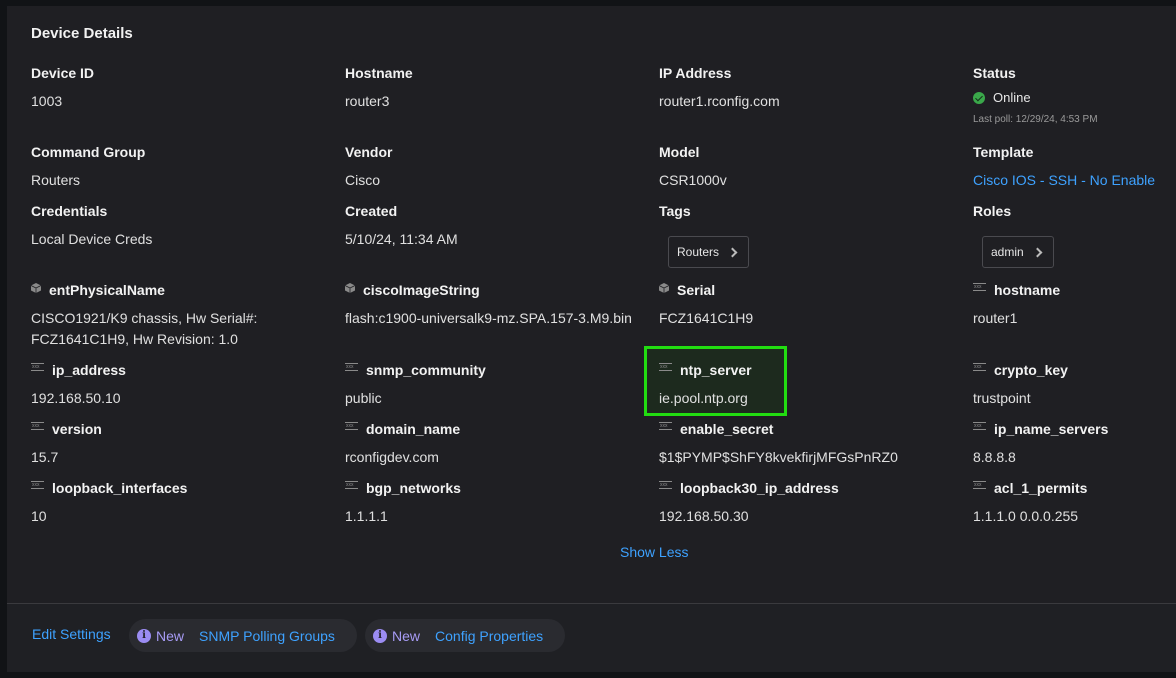 The width and height of the screenshot is (1176, 678). Describe the element at coordinates (1007, 252) in the screenshot. I see `chip-label: admin` at that location.